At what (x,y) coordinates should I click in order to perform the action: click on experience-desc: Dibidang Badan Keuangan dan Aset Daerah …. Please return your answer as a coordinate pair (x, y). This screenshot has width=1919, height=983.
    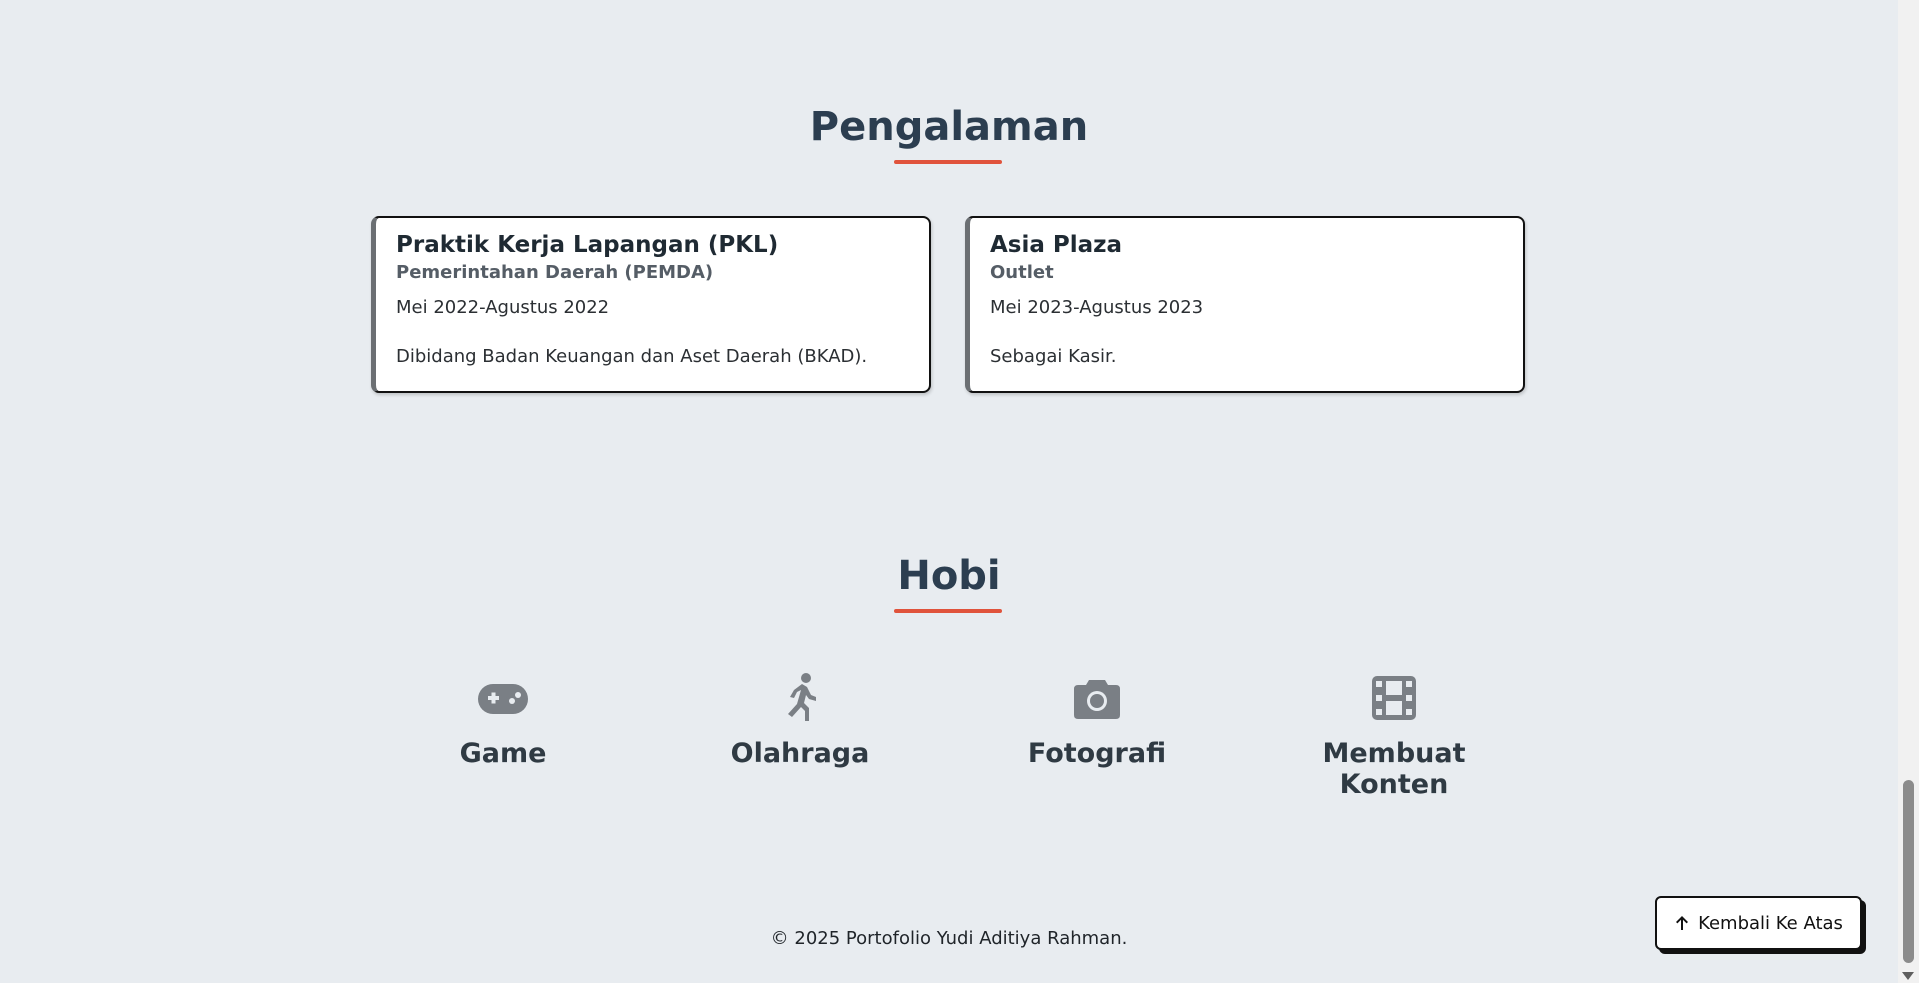
    Looking at the image, I should click on (632, 356).